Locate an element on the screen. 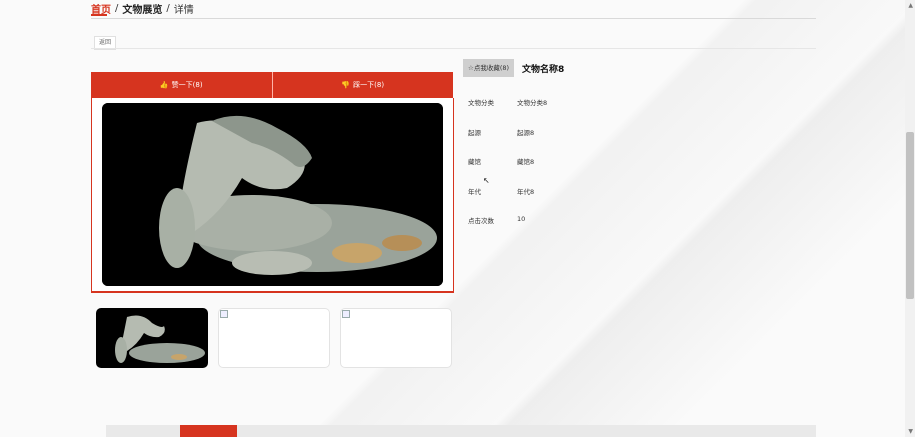  vote-bar: 👍 赞一下(8) 👎 踩一下(8) is located at coordinates (272, 85).